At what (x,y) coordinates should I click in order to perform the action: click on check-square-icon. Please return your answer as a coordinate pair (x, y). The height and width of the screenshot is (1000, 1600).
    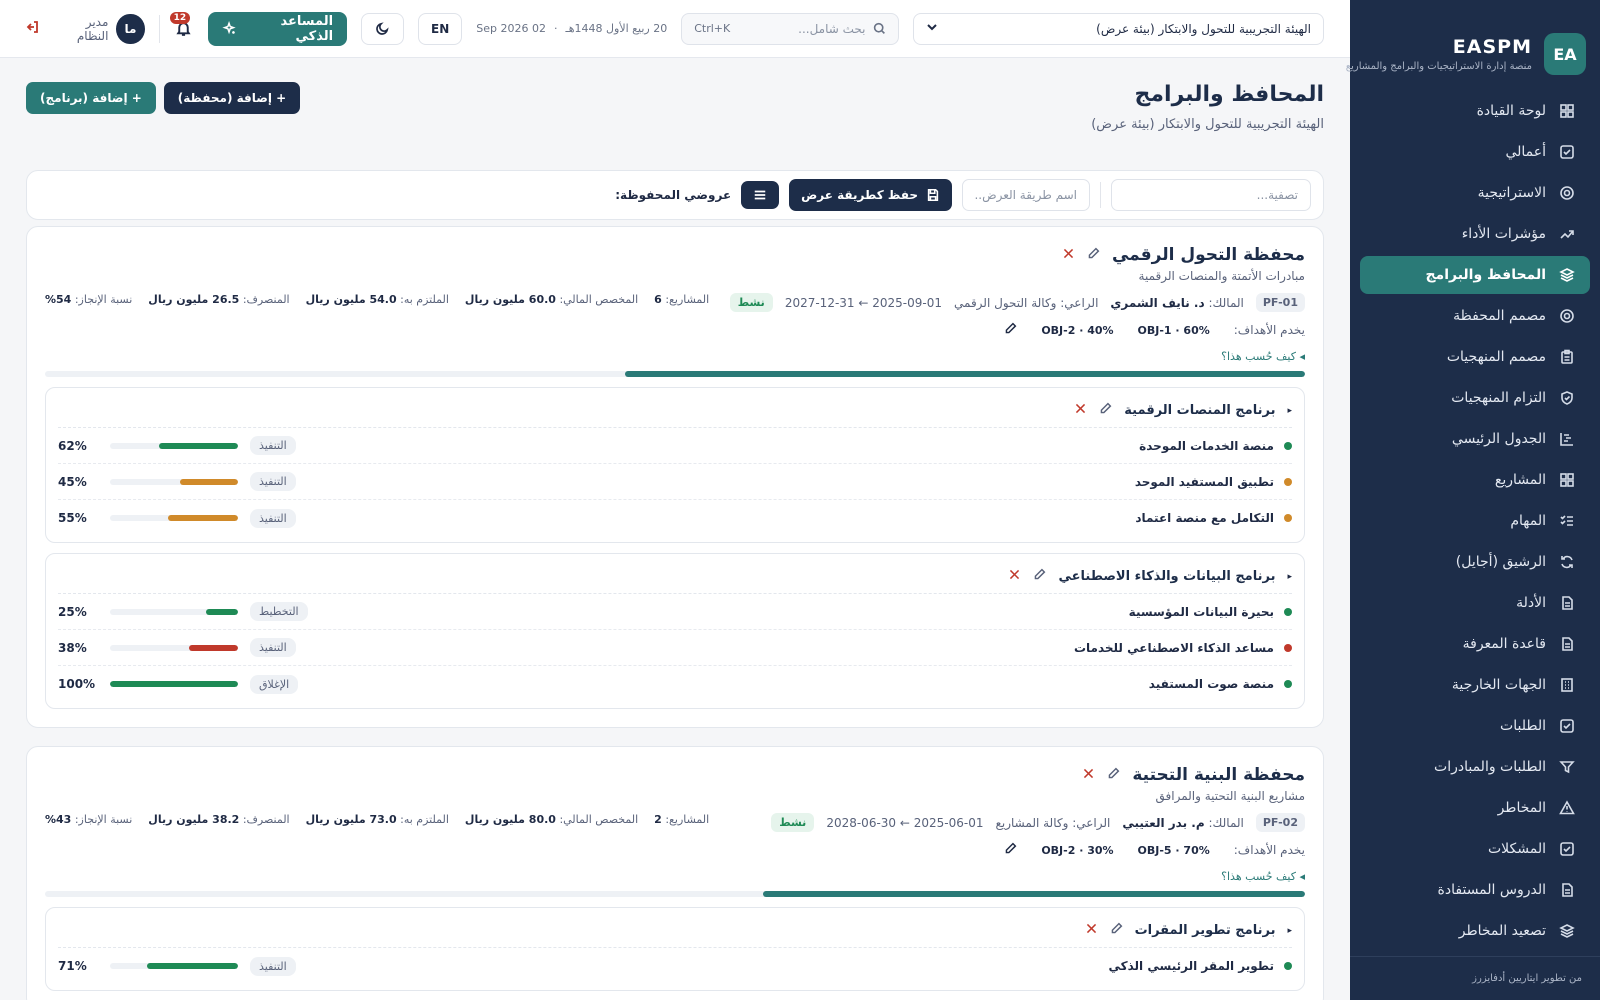
    Looking at the image, I should click on (1567, 849).